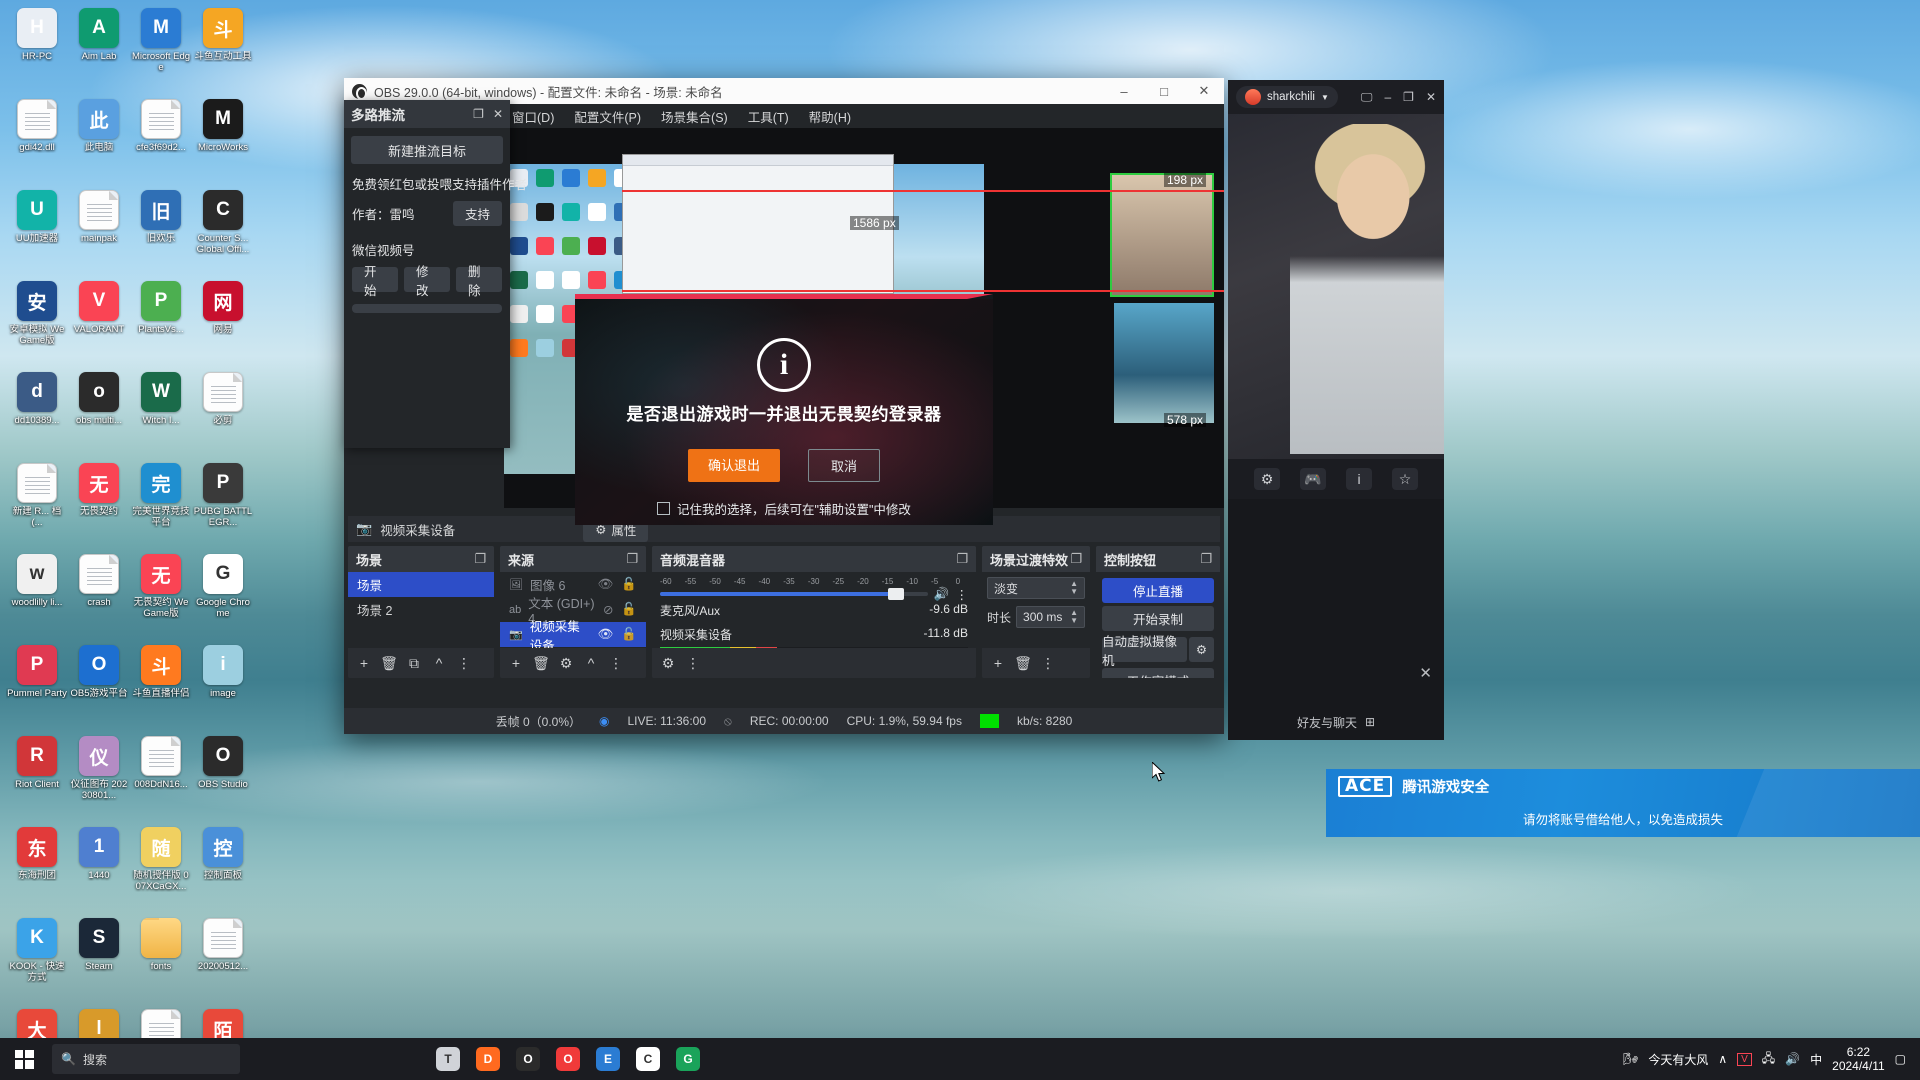 The image size is (1920, 1080). What do you see at coordinates (37, 322) in the screenshot?
I see `desktop-icon: 安安卓模拟 WeGame版` at bounding box center [37, 322].